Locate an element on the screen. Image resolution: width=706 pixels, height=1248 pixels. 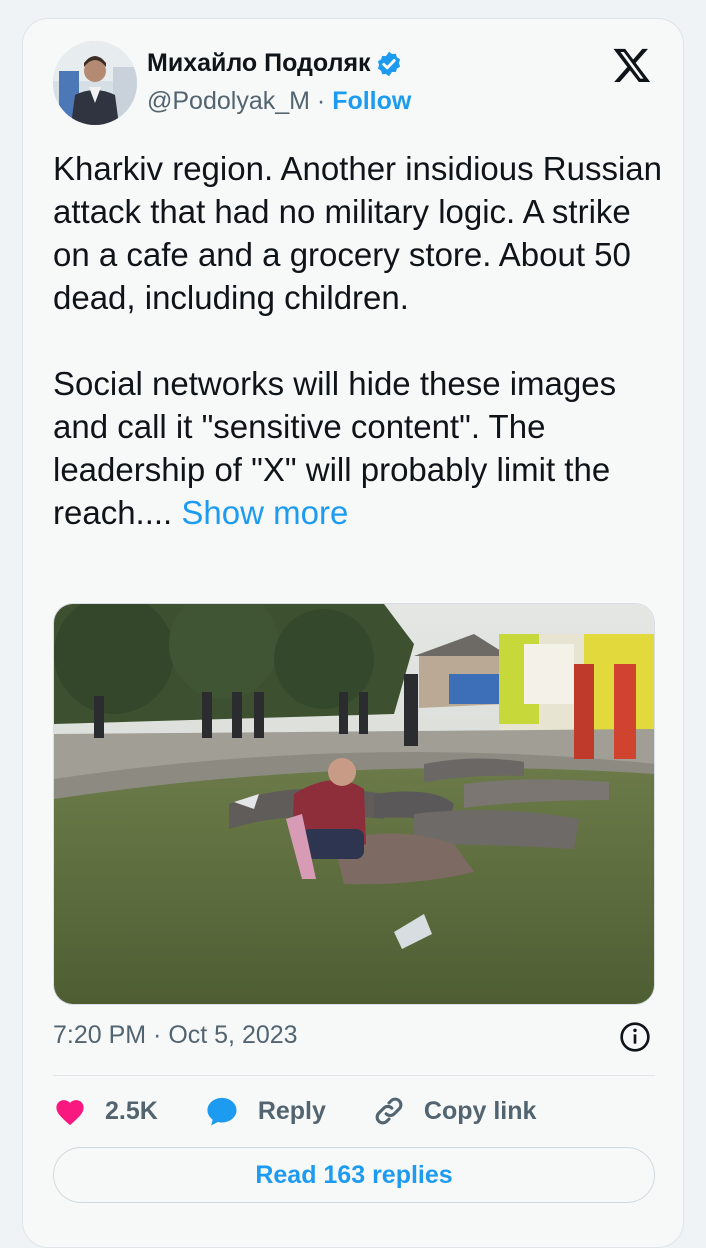
follow-button: Follow is located at coordinates (371, 101).